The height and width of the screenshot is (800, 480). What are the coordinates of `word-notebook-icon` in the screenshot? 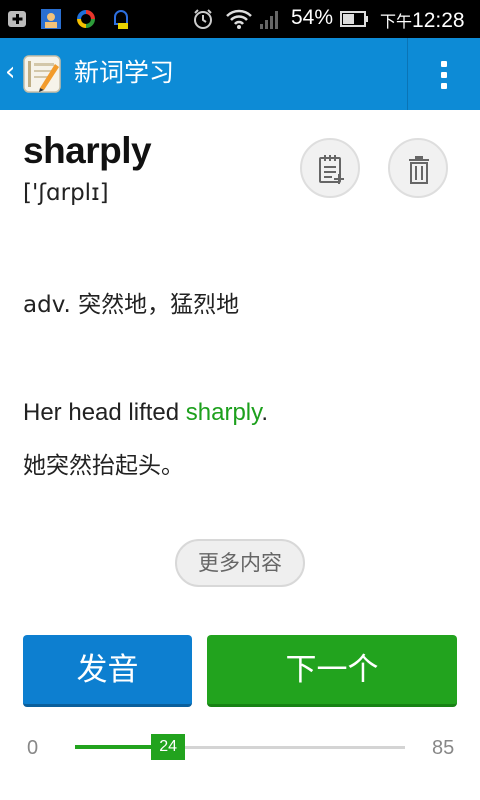 It's located at (42, 74).